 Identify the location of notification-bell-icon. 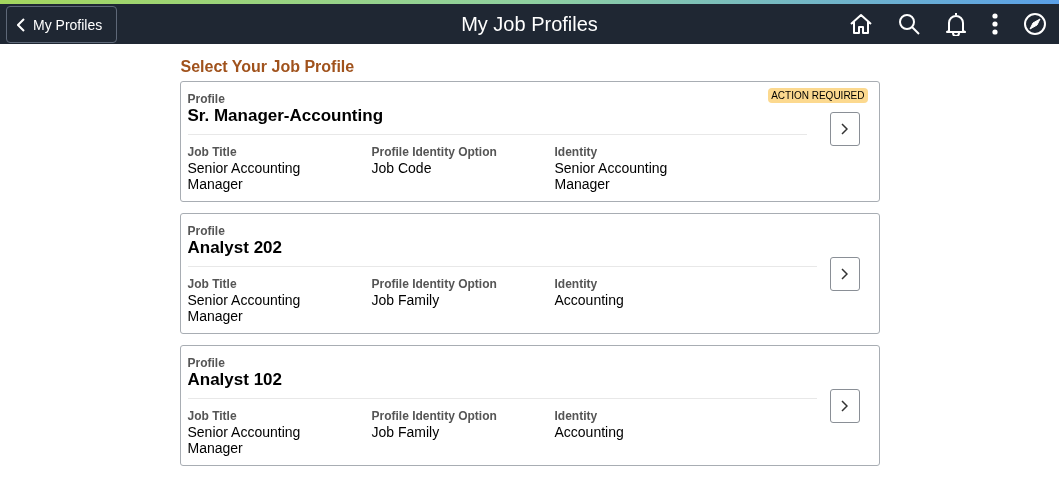
(956, 24).